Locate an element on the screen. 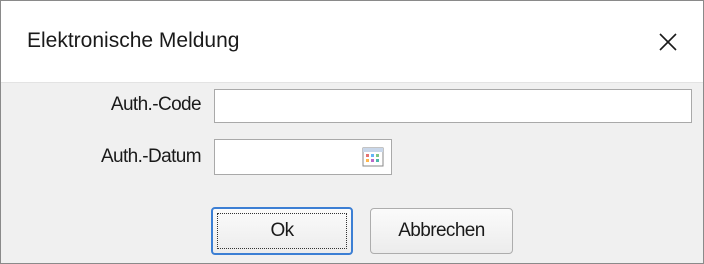 The height and width of the screenshot is (264, 704). close-button is located at coordinates (668, 42).